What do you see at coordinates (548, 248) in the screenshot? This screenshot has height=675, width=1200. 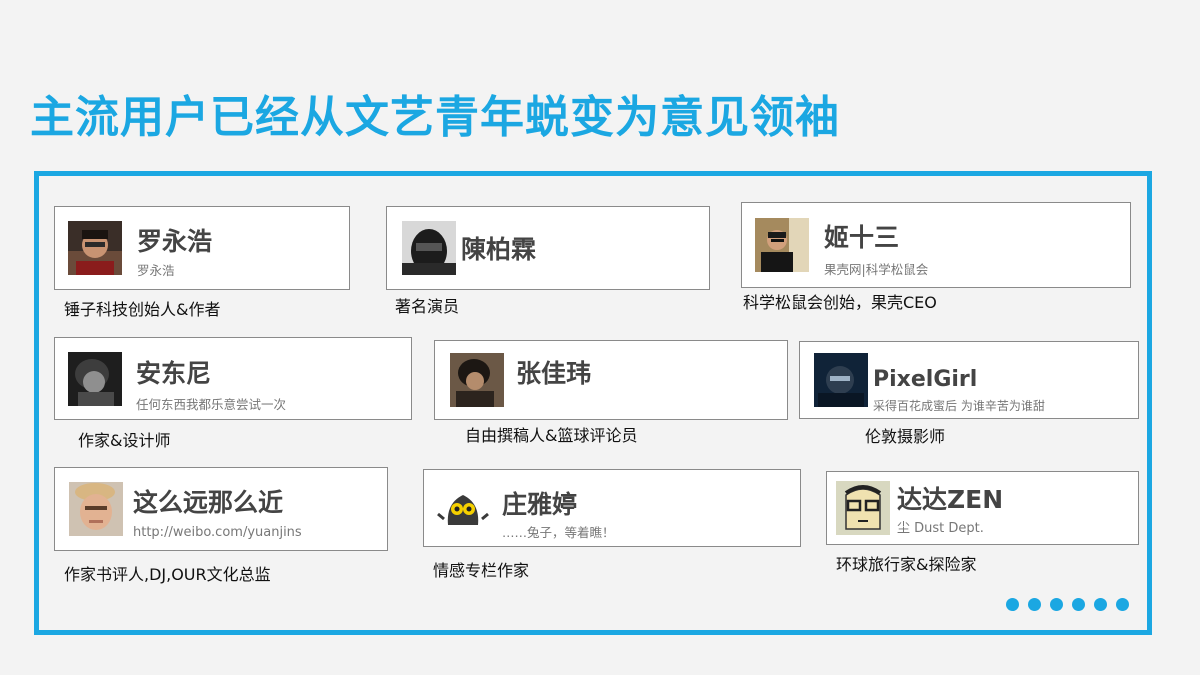 I see `profile-card-chenbolin: 陳柏霖` at bounding box center [548, 248].